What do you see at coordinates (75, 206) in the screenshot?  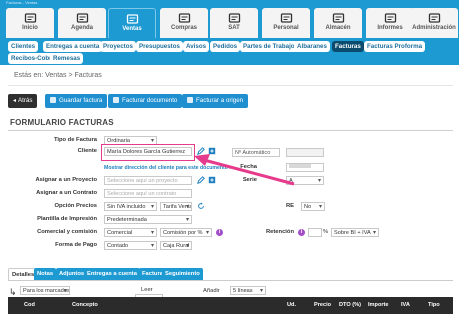 I see `price-option-label: Opción Precios` at bounding box center [75, 206].